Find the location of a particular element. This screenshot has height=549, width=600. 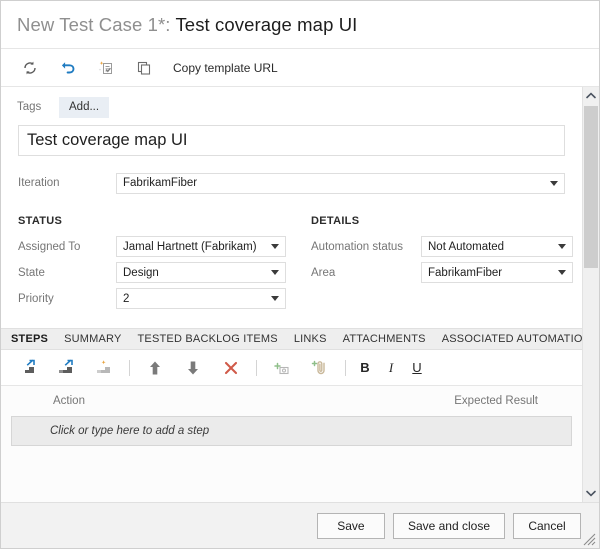

refresh-icon is located at coordinates (30, 68).